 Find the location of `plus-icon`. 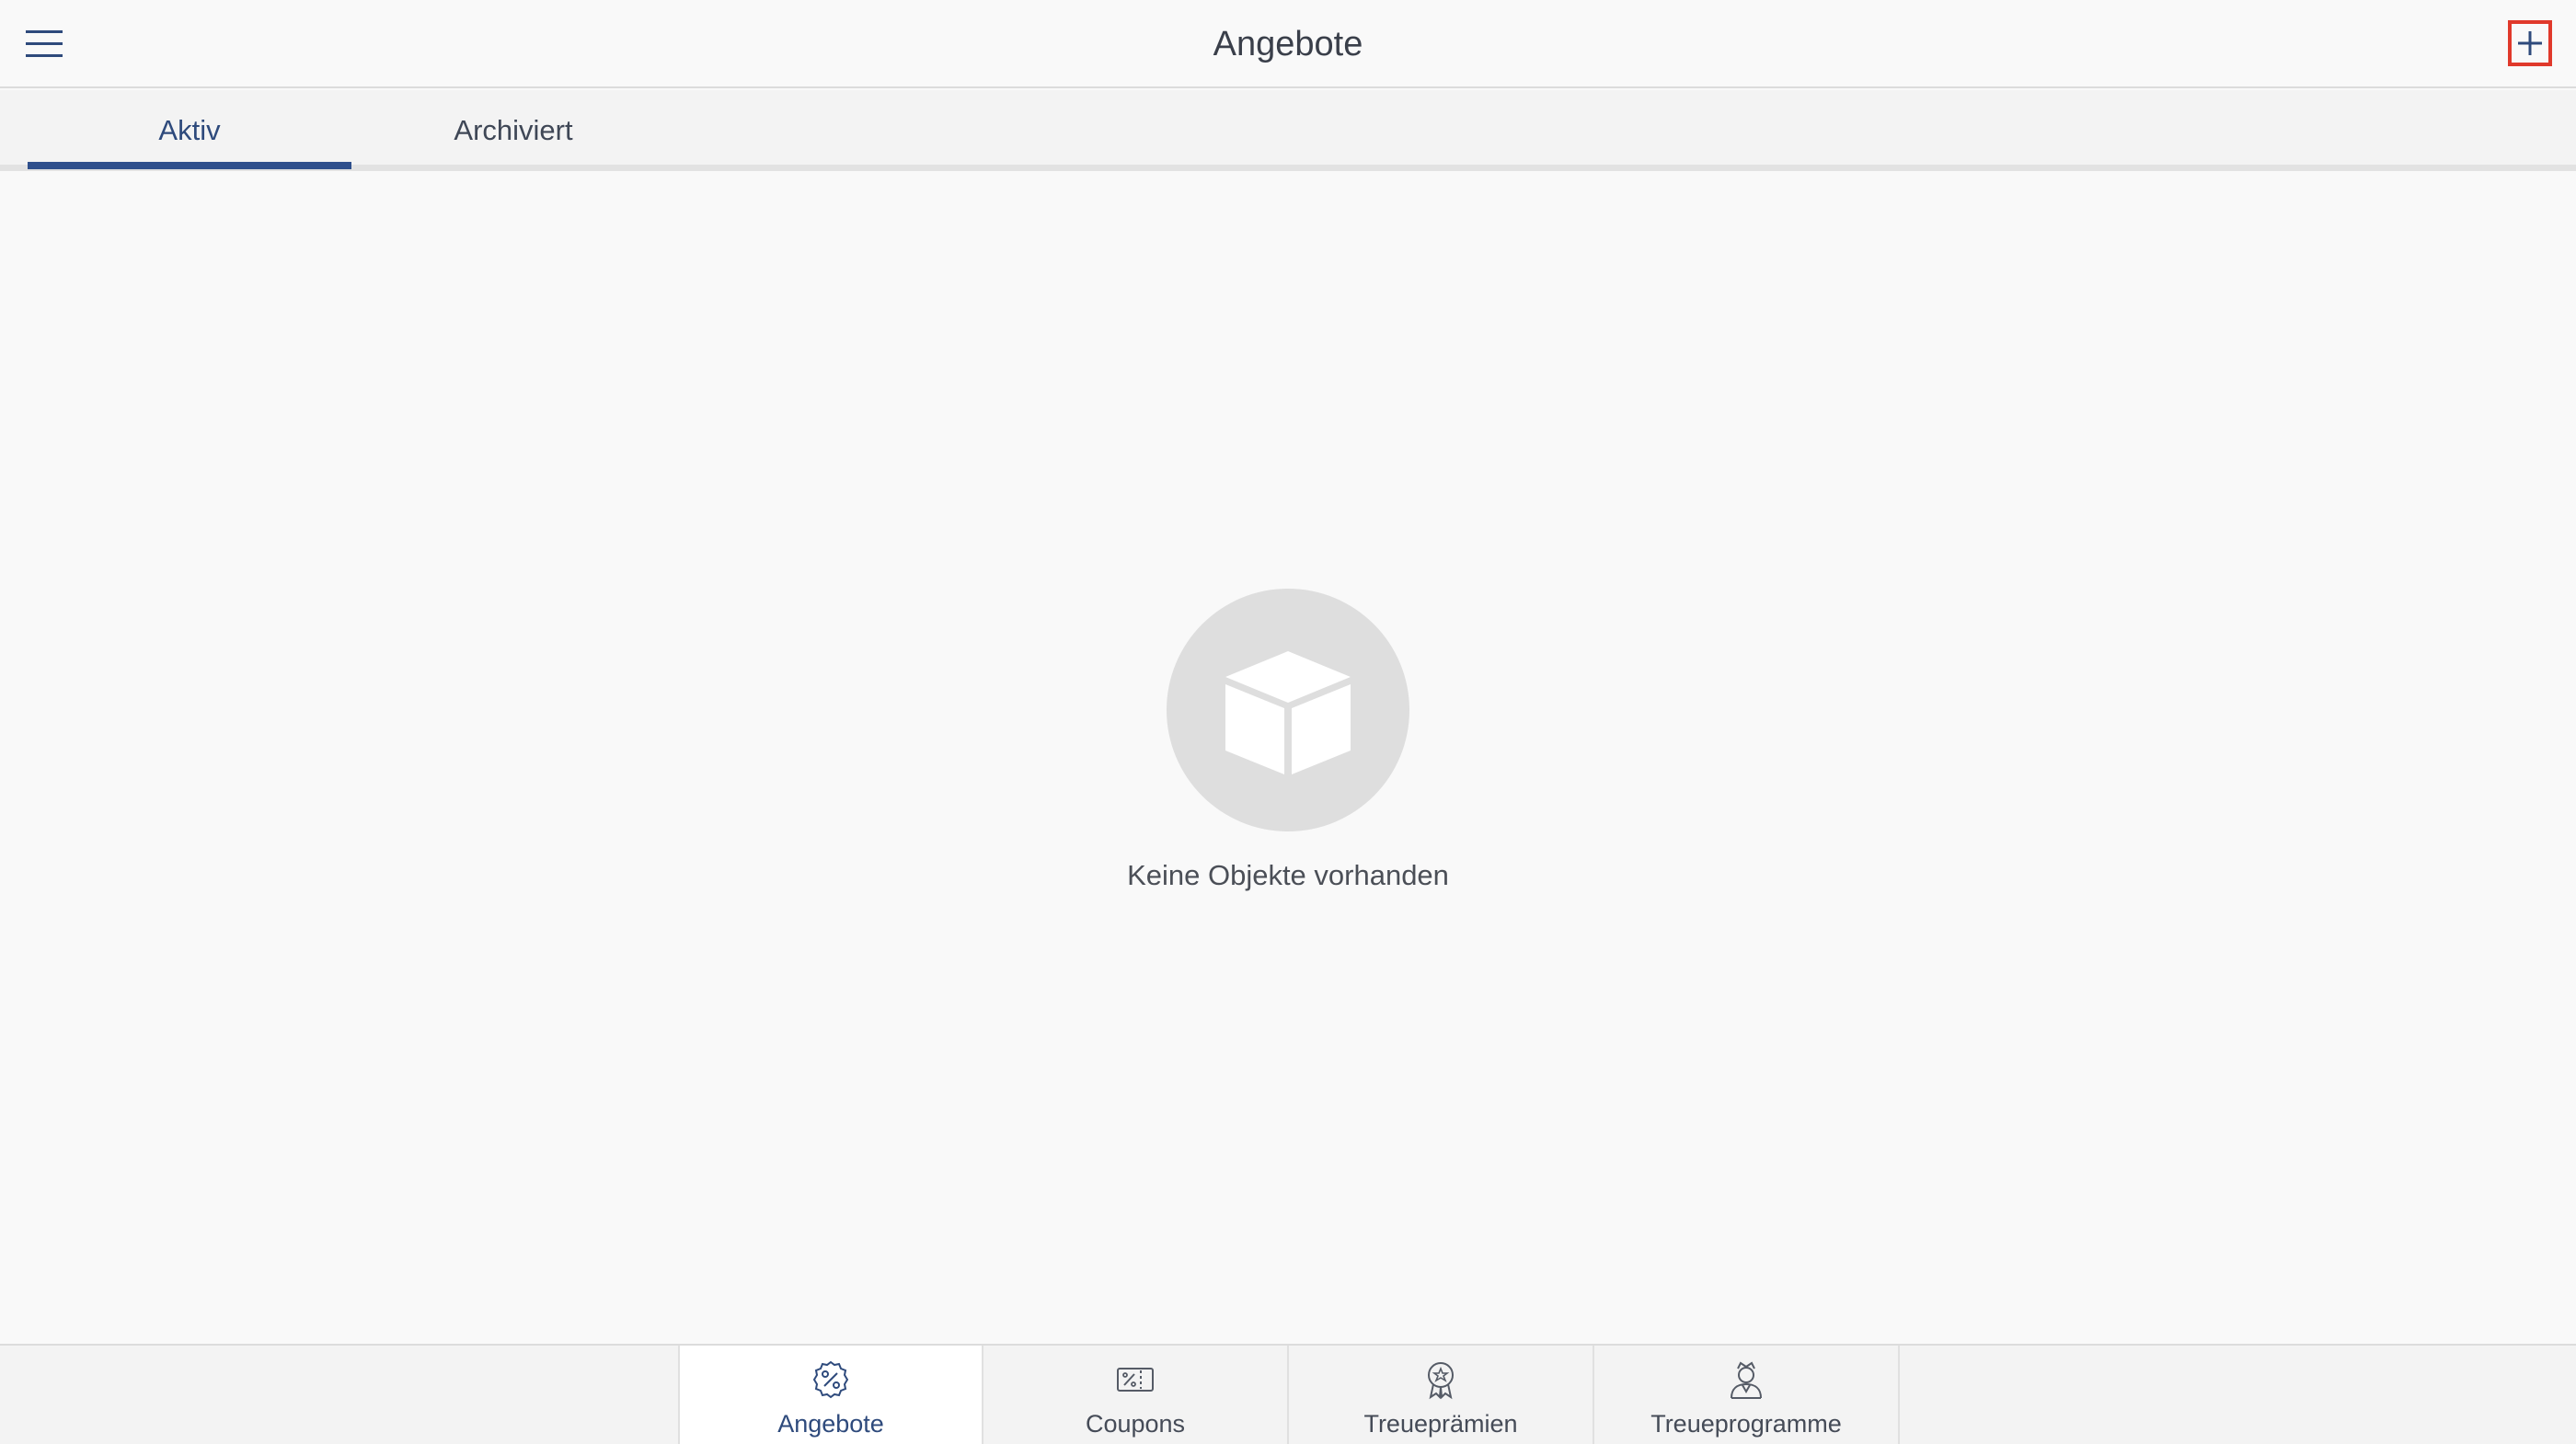

plus-icon is located at coordinates (2530, 43).